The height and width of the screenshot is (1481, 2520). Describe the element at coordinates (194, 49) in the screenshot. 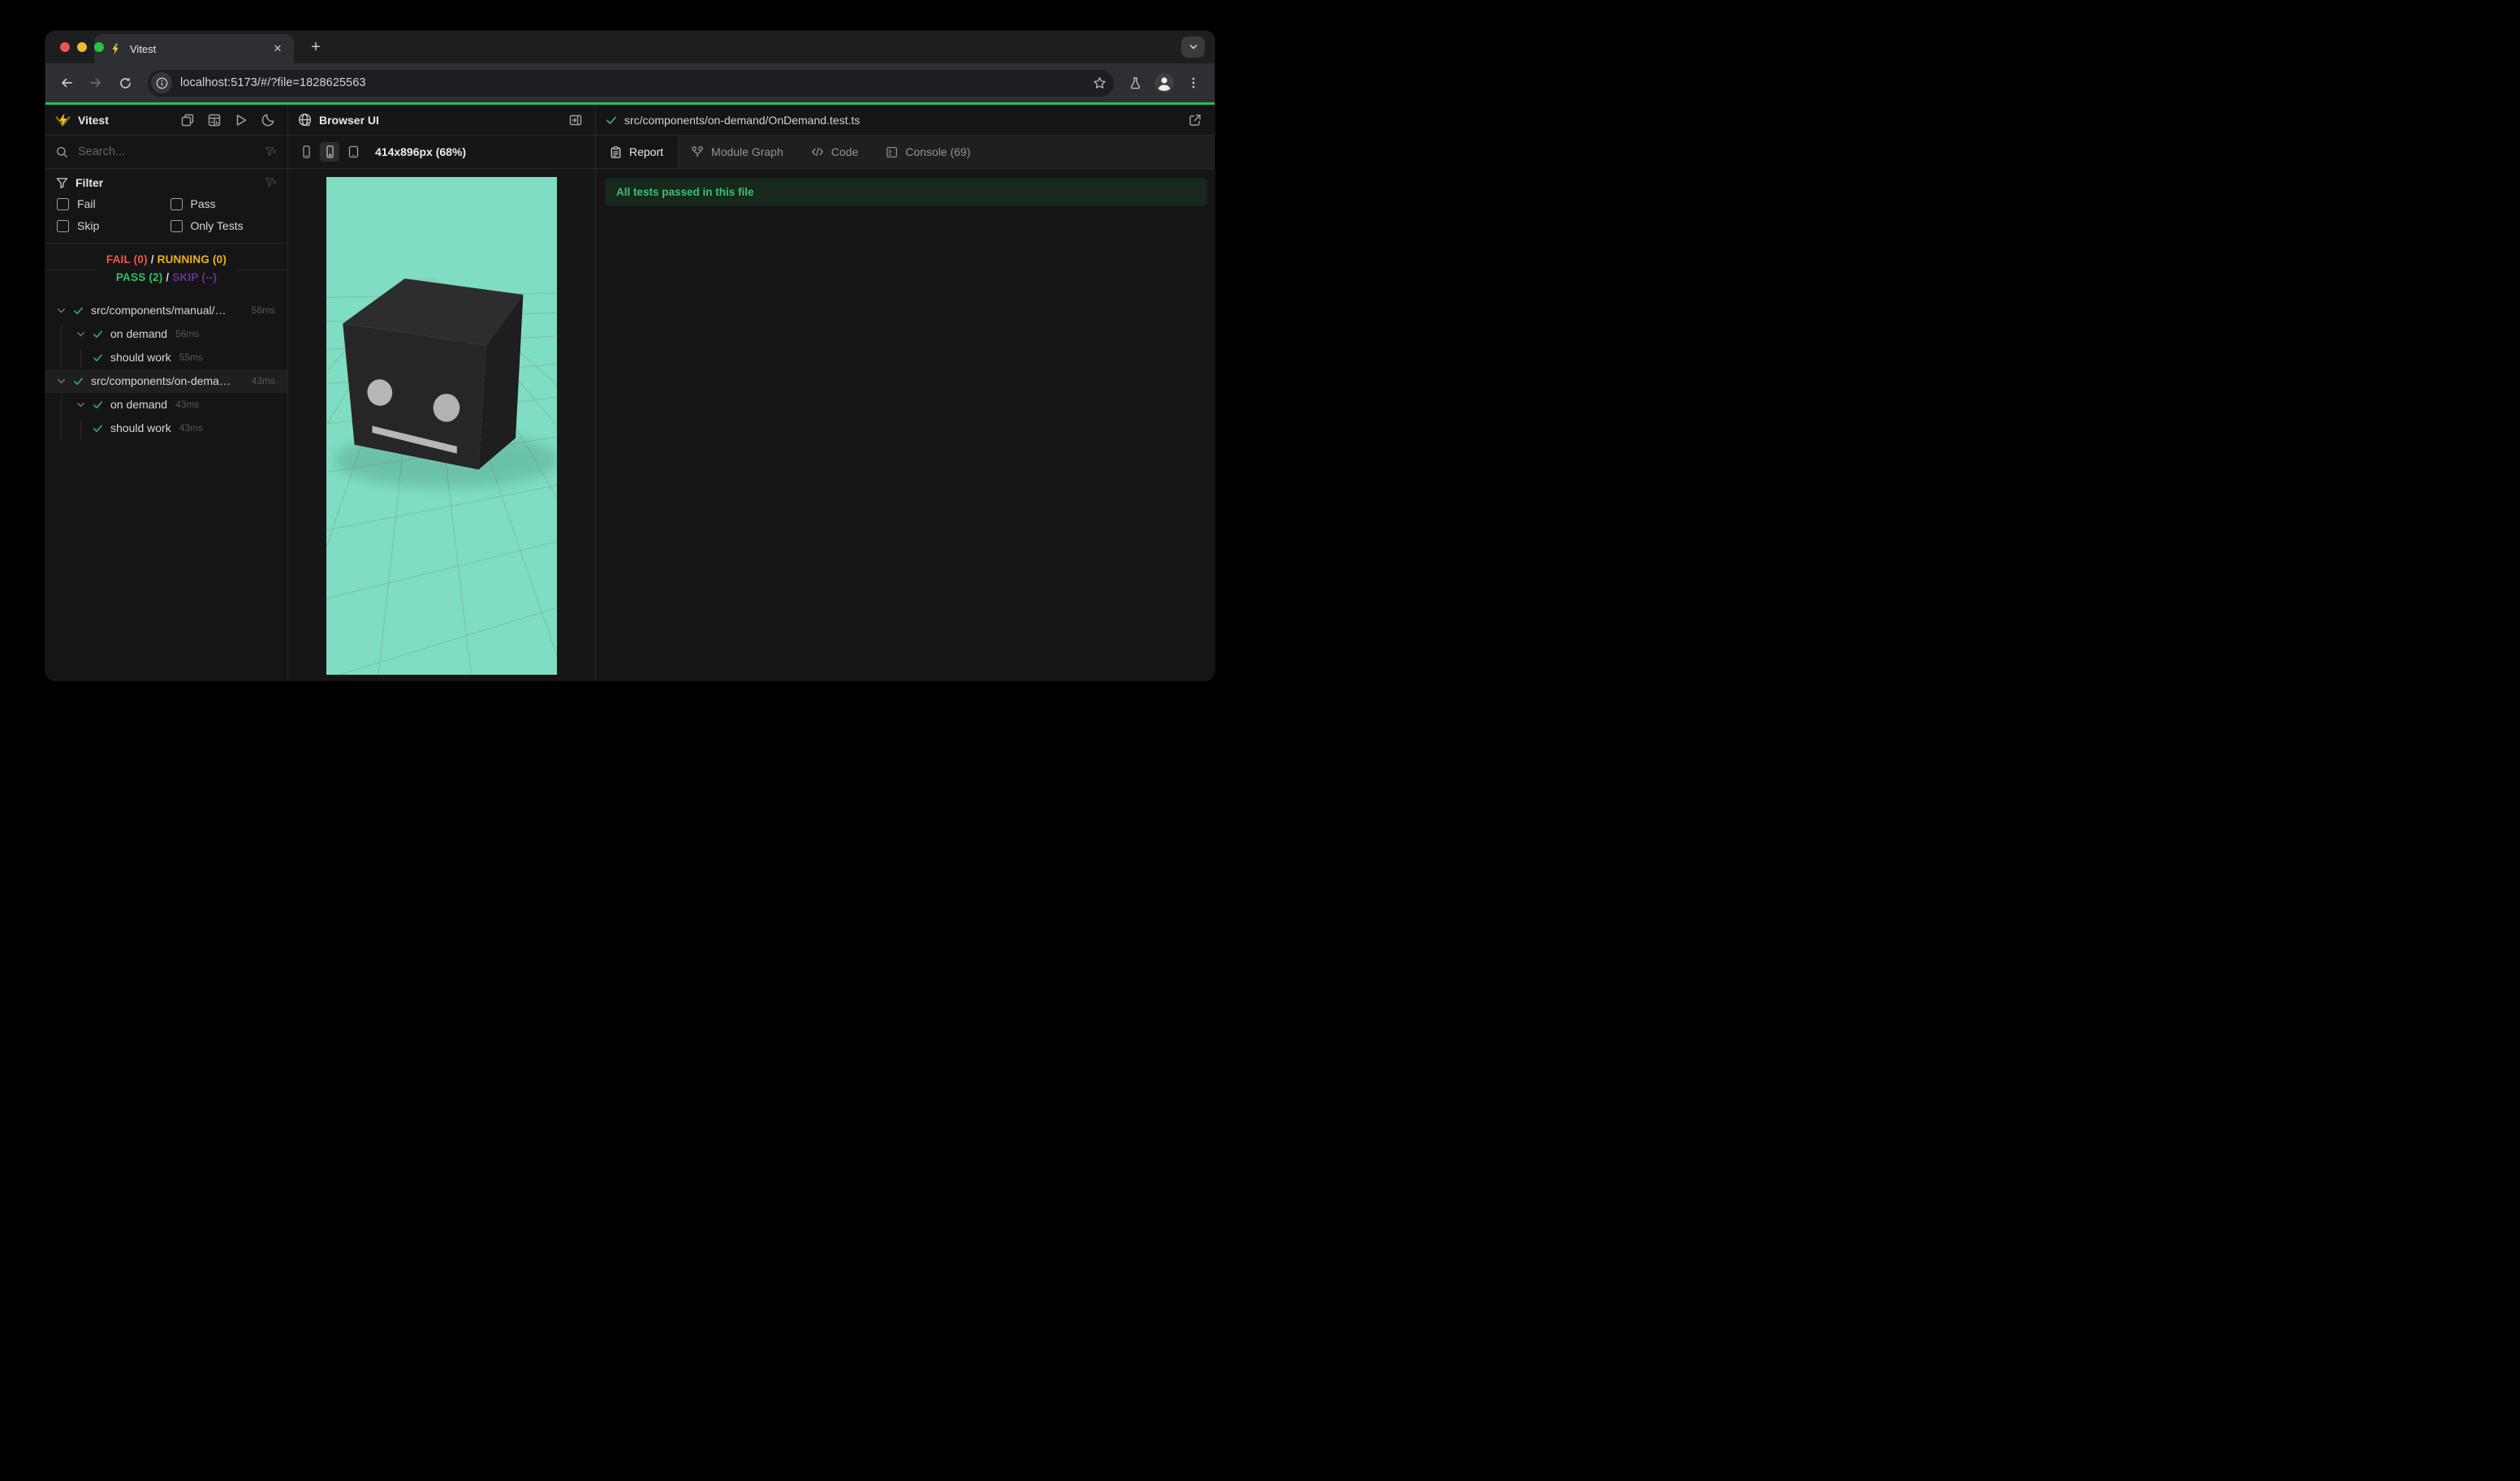

I see `browser-tab: Vitest ✕` at that location.